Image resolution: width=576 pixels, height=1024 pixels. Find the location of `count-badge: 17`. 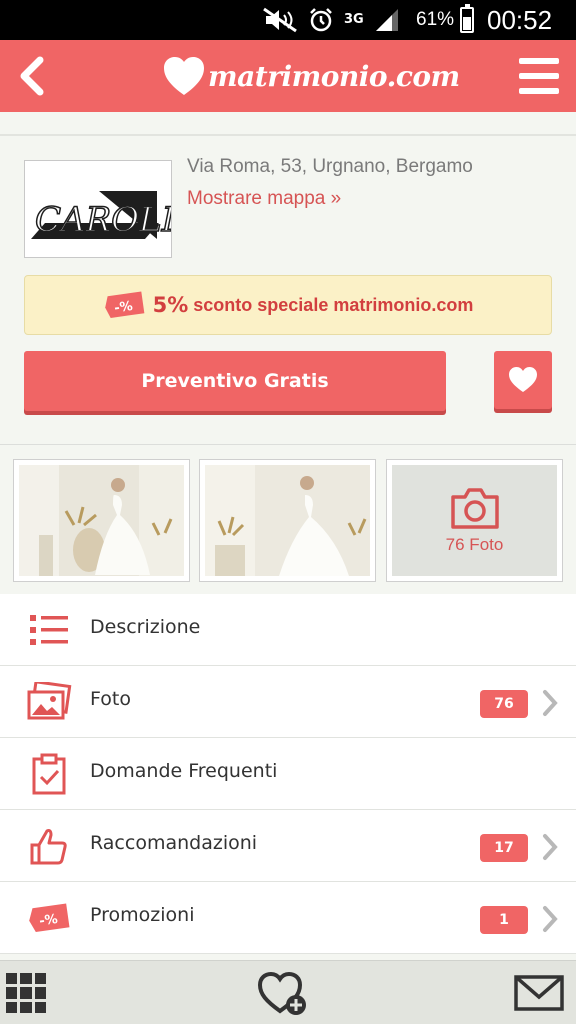

count-badge: 17 is located at coordinates (504, 848).